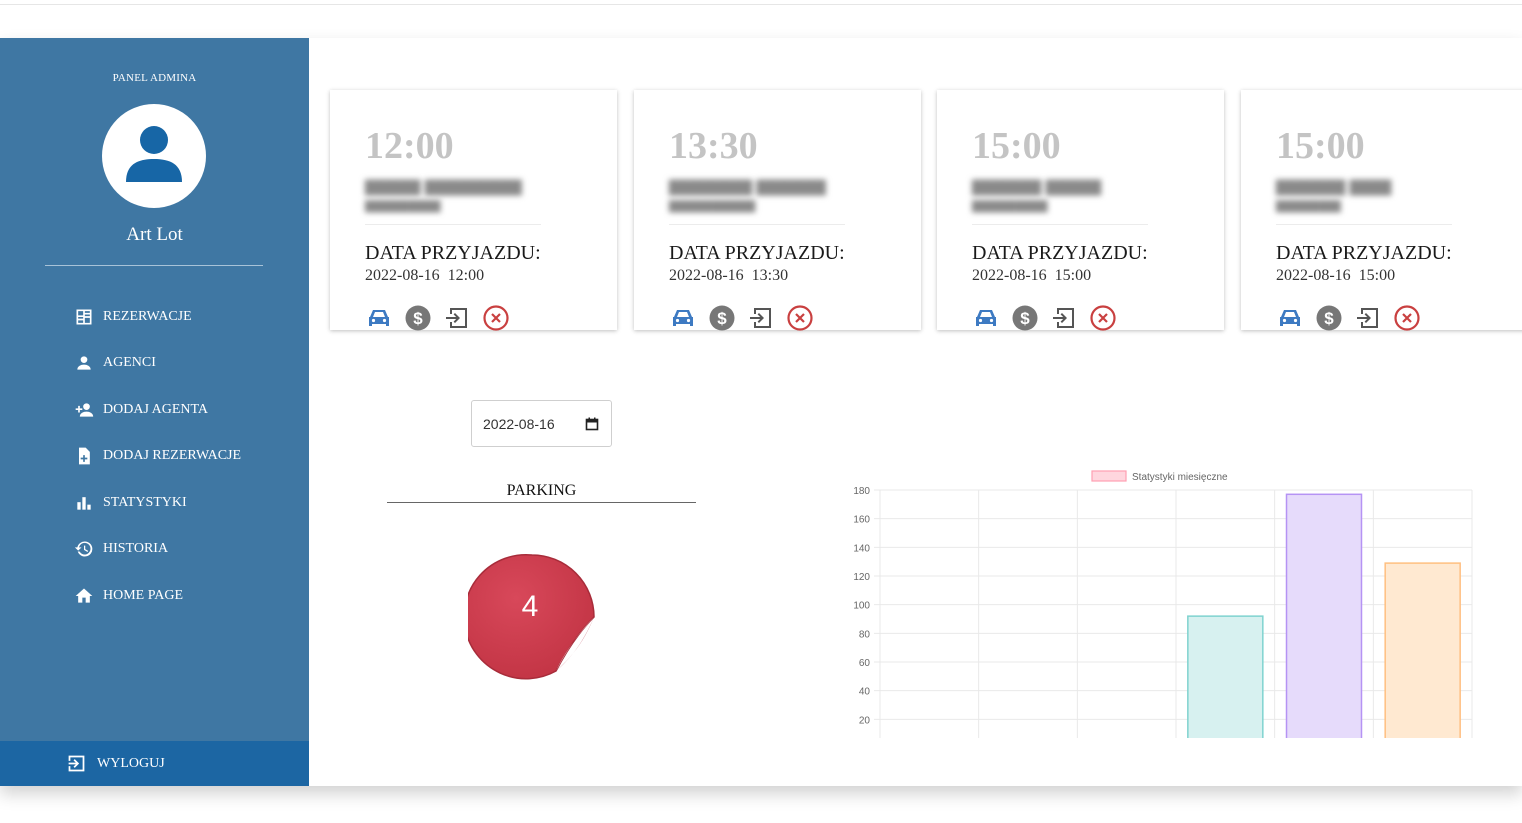 This screenshot has height=823, width=1522. I want to click on redacted-name: ▆▆▆▆▆ ▆▆▆, so click(1334, 185).